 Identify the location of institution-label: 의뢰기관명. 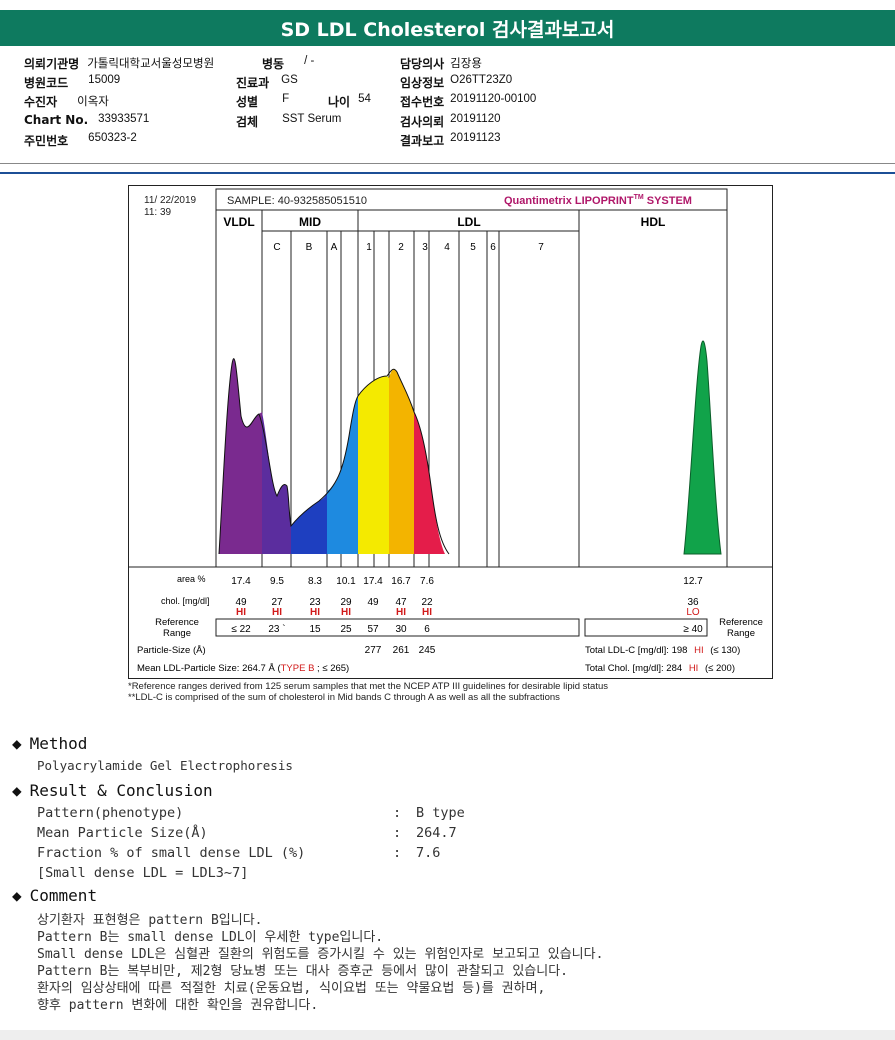
(52, 64).